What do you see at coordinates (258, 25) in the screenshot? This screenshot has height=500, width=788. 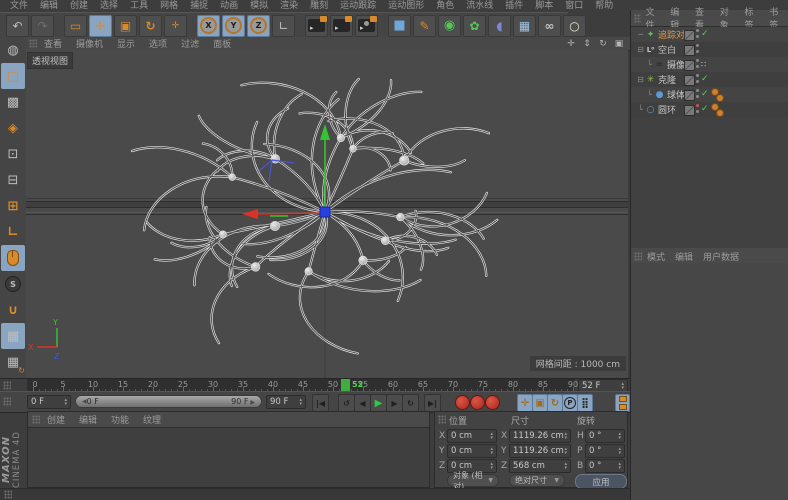 I see `lock-z-axis-button: Z` at bounding box center [258, 25].